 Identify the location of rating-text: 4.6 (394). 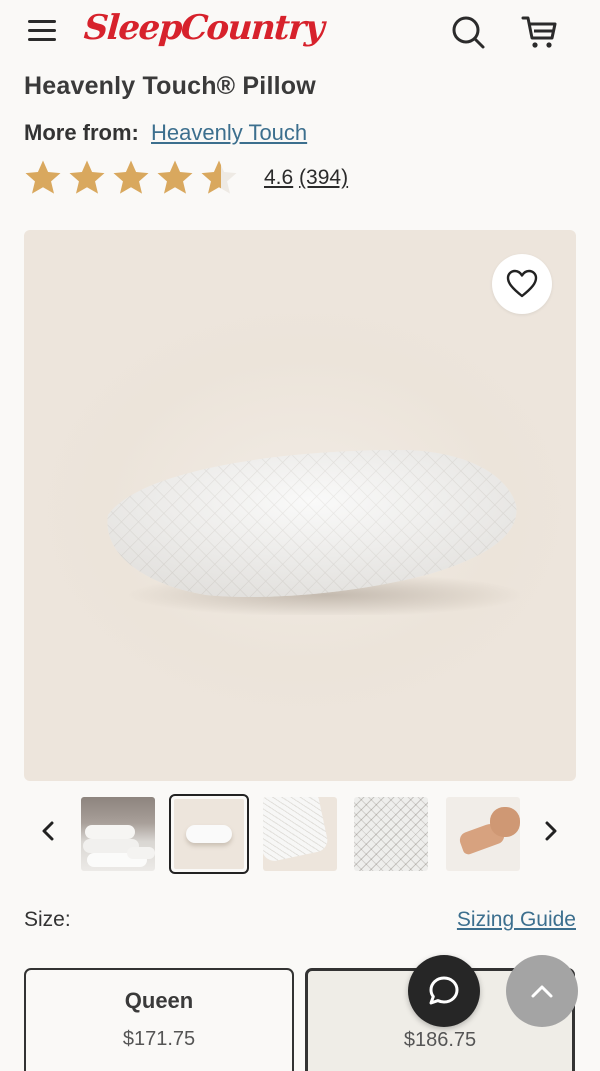
(306, 178).